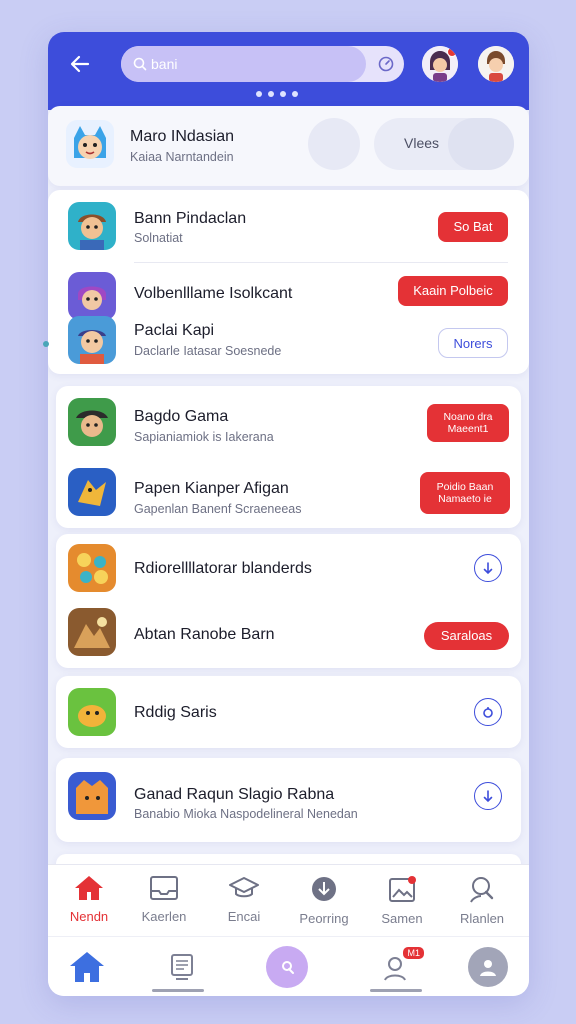 The image size is (576, 1024). Describe the element at coordinates (204, 437) in the screenshot. I see `app-subtitle: Sapianiamiok is Iakerana` at that location.